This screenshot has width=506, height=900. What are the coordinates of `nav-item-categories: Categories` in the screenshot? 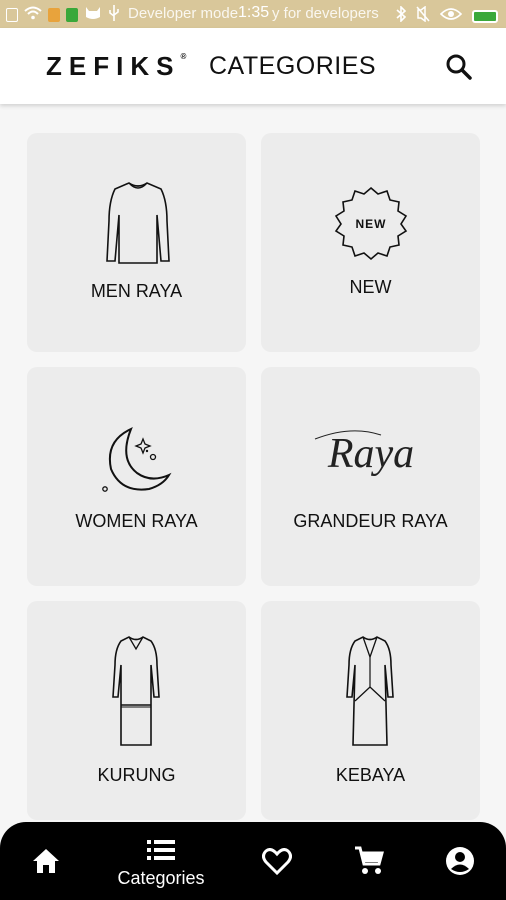 It's located at (161, 861).